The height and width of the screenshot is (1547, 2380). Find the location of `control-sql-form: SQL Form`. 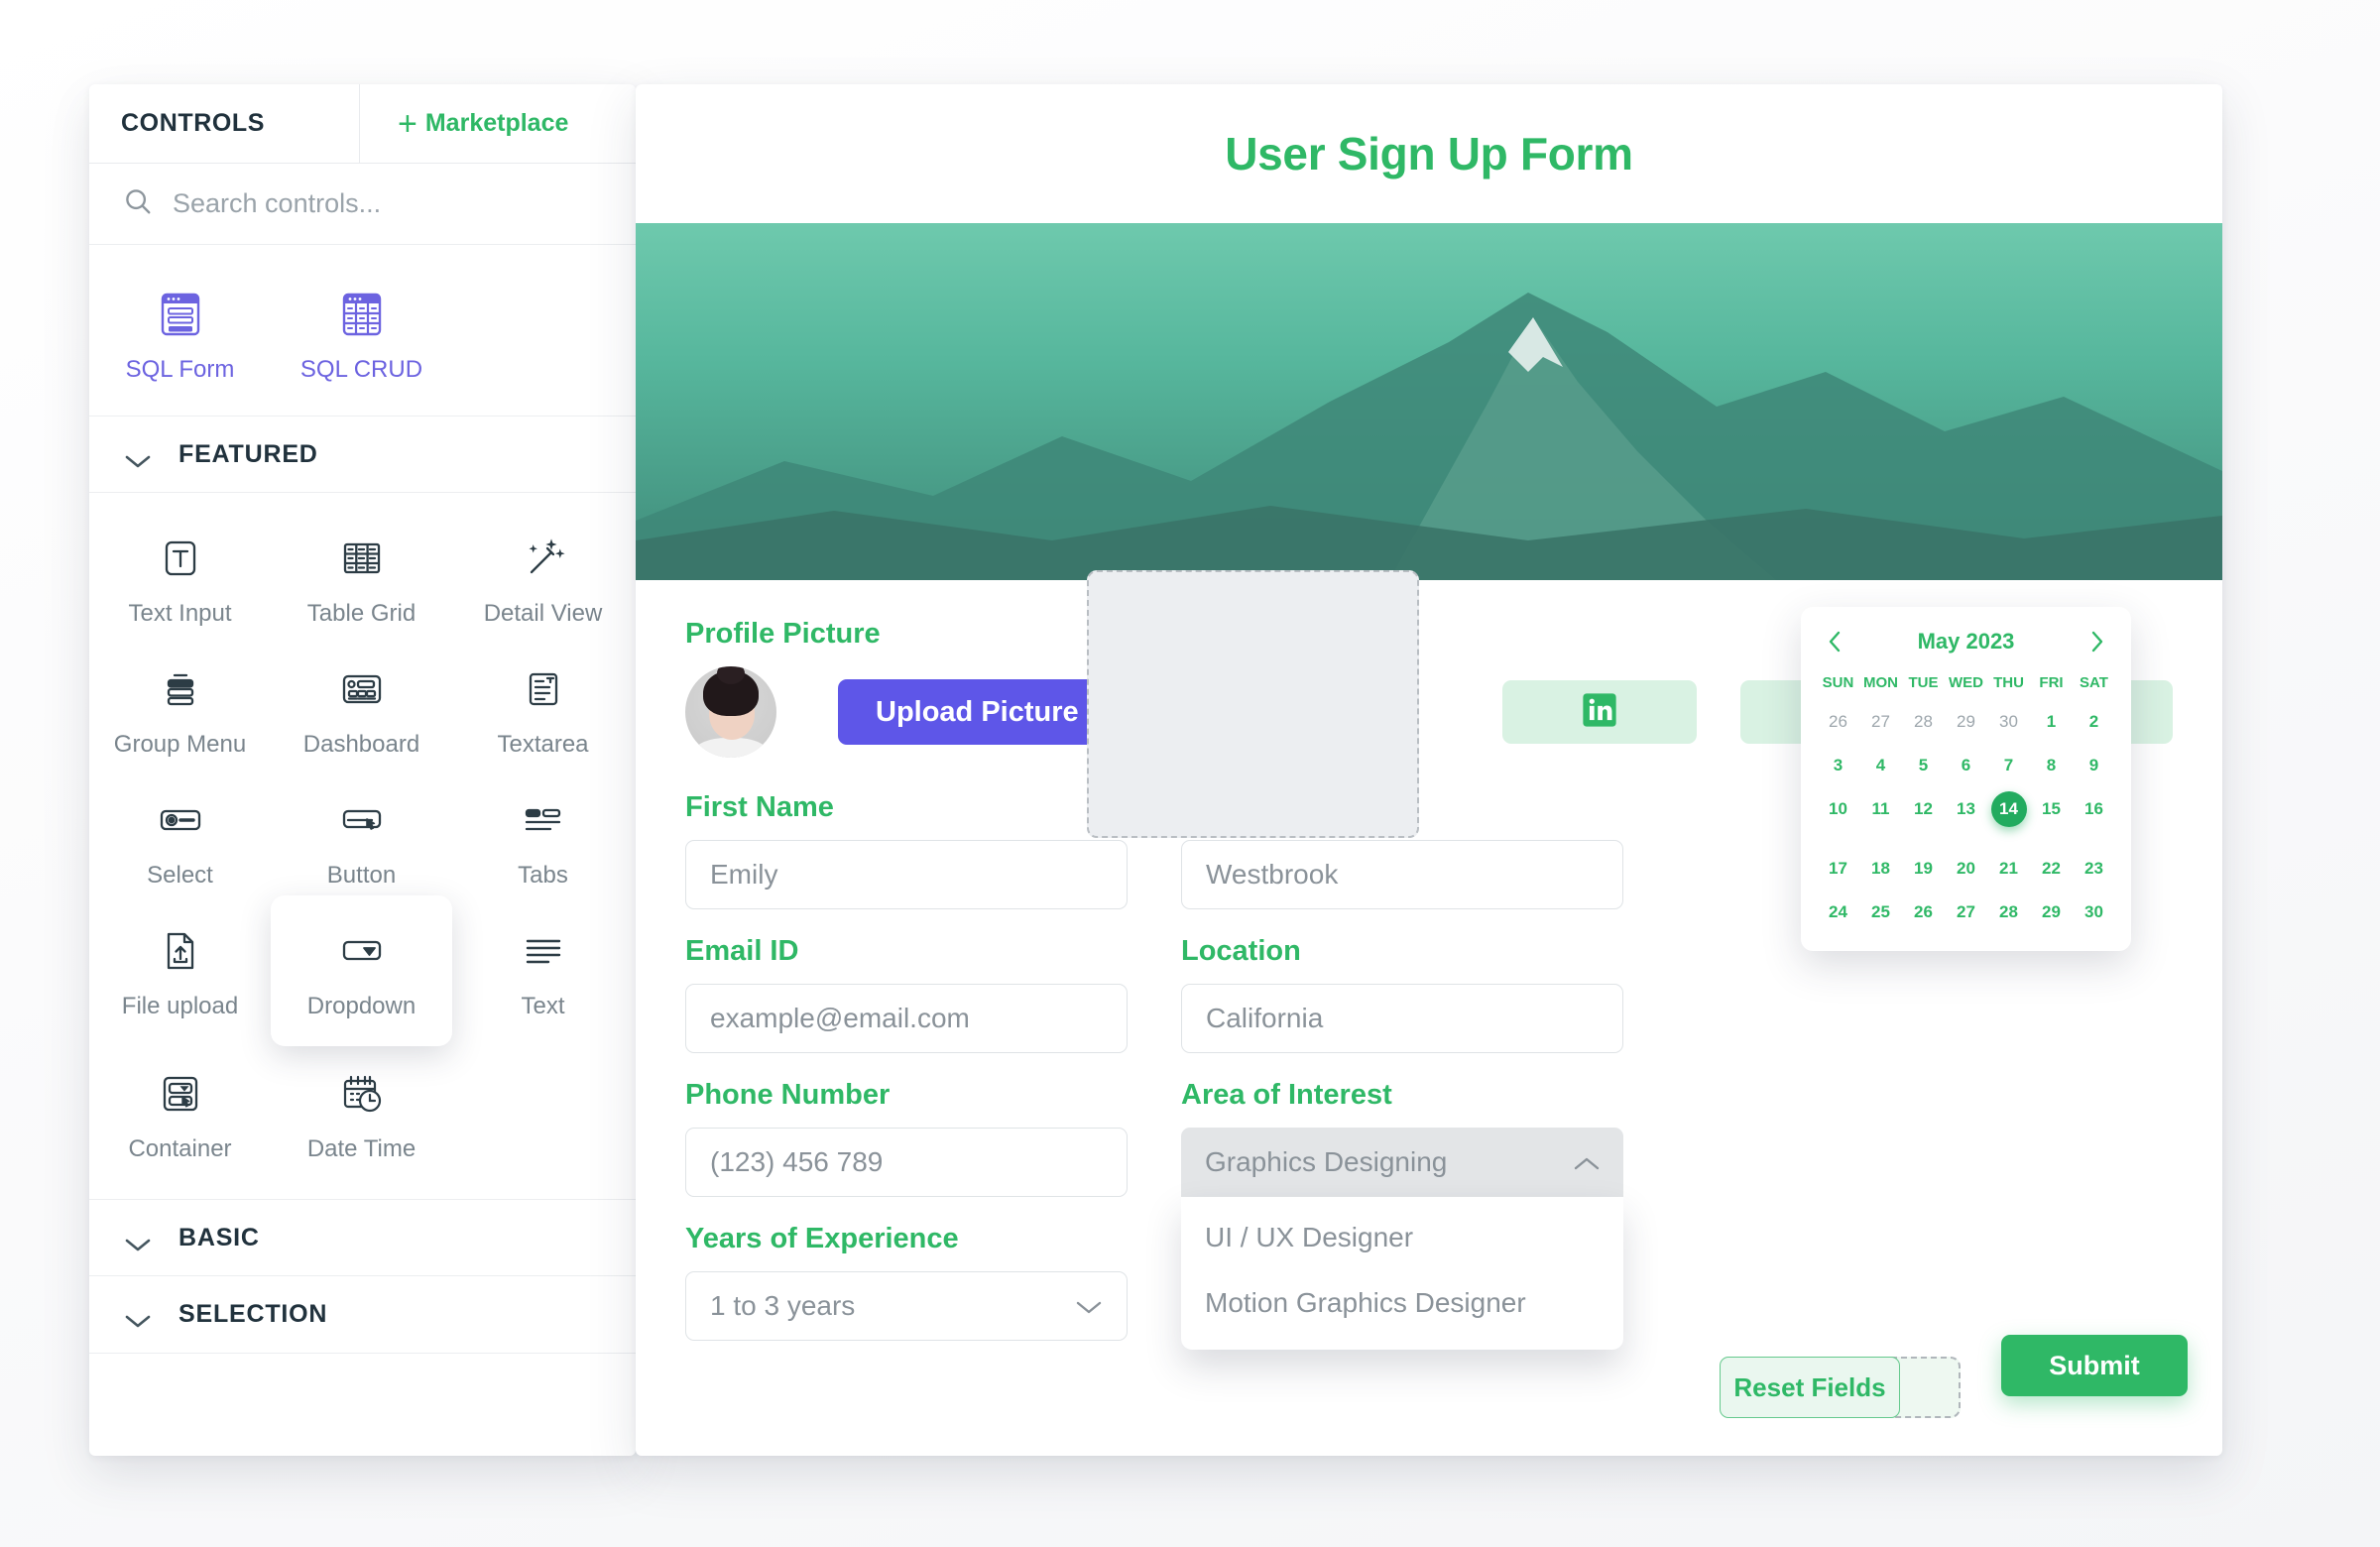

control-sql-form: SQL Form is located at coordinates (180, 332).